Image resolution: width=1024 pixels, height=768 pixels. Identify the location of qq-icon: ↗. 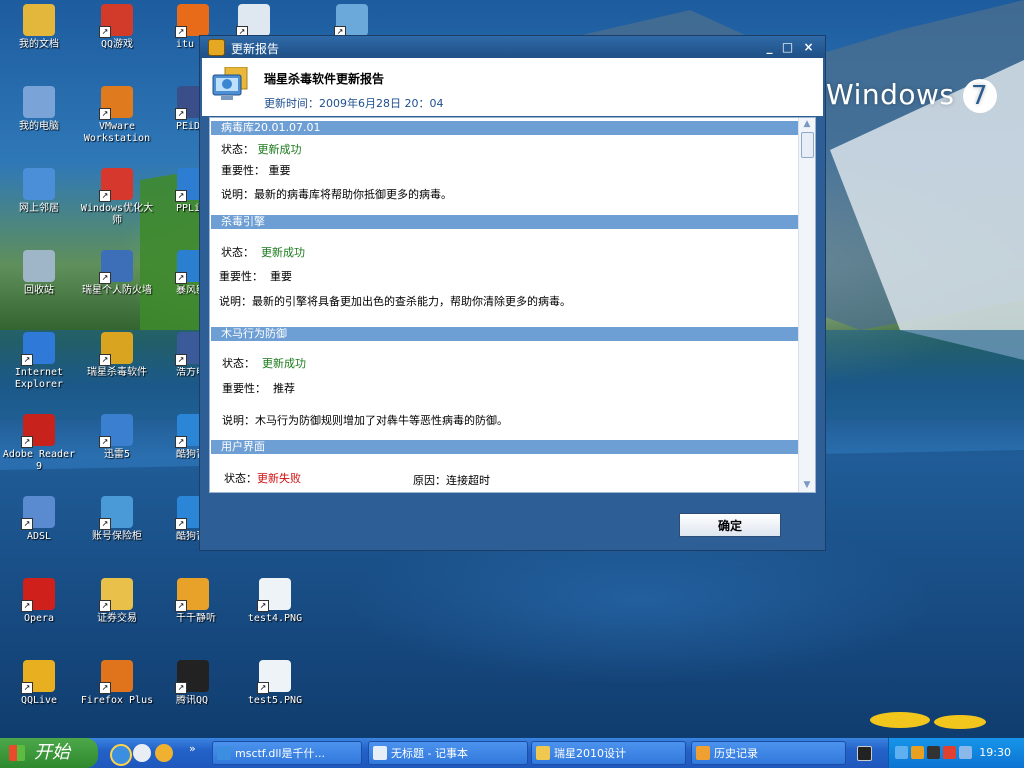
(192, 677).